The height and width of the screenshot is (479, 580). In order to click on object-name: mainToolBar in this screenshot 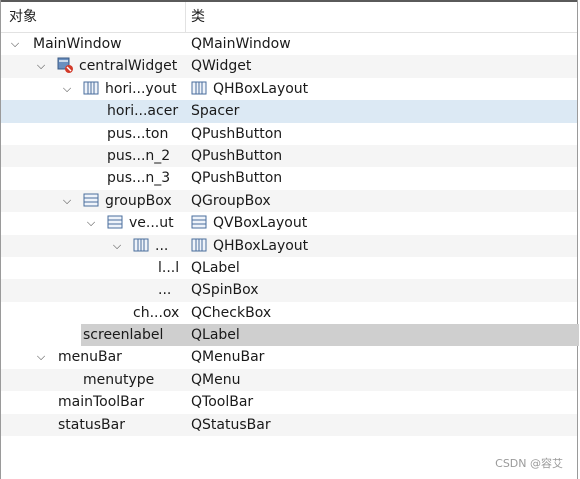, I will do `click(101, 402)`.